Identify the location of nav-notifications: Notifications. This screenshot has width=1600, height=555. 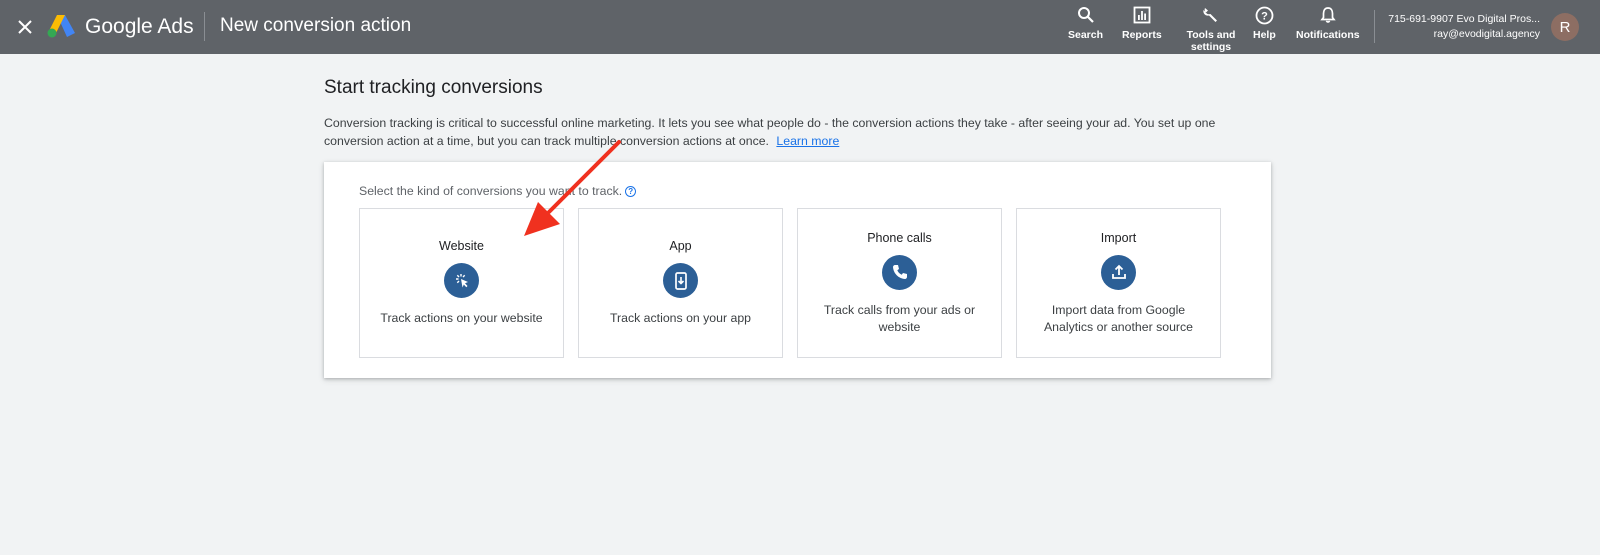
(1328, 22).